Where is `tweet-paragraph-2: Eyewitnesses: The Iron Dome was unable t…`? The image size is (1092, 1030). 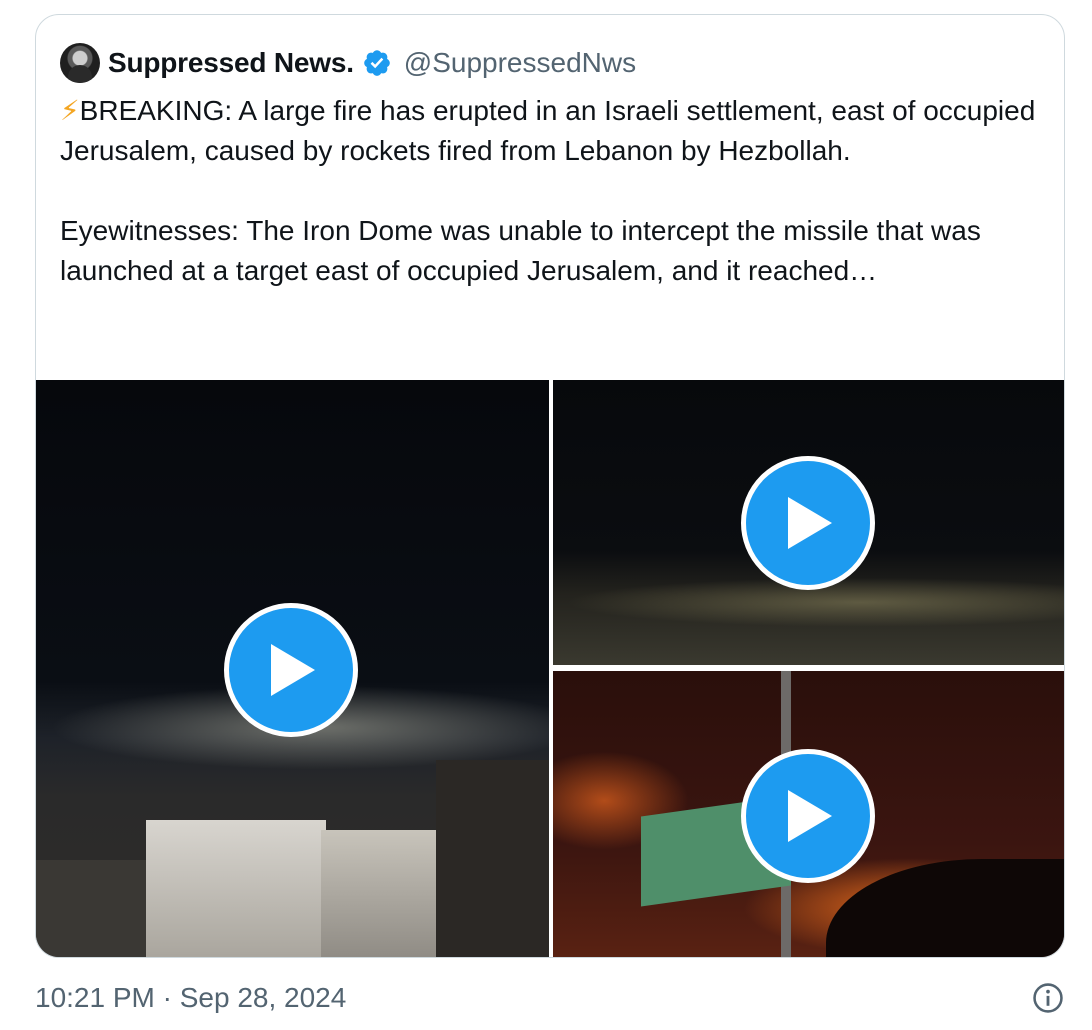 tweet-paragraph-2: Eyewitnesses: The Iron Dome was unable t… is located at coordinates (520, 250).